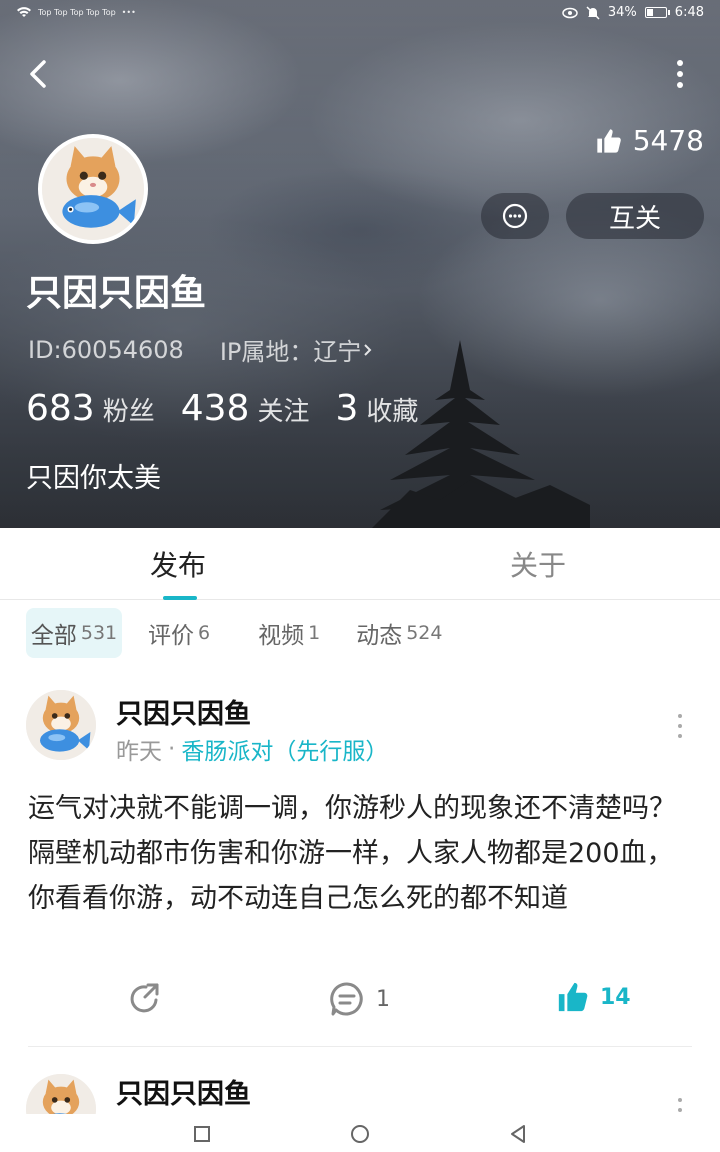  I want to click on fans-label: 粉丝, so click(128, 412).